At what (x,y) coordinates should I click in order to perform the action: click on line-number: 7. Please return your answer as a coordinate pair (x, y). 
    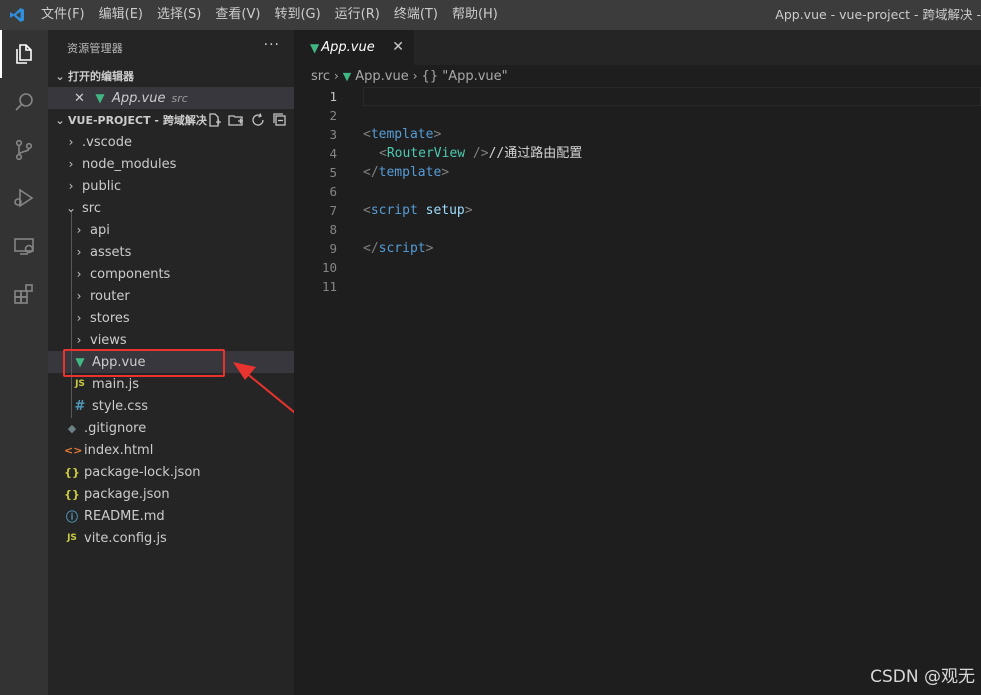
    Looking at the image, I should click on (333, 210).